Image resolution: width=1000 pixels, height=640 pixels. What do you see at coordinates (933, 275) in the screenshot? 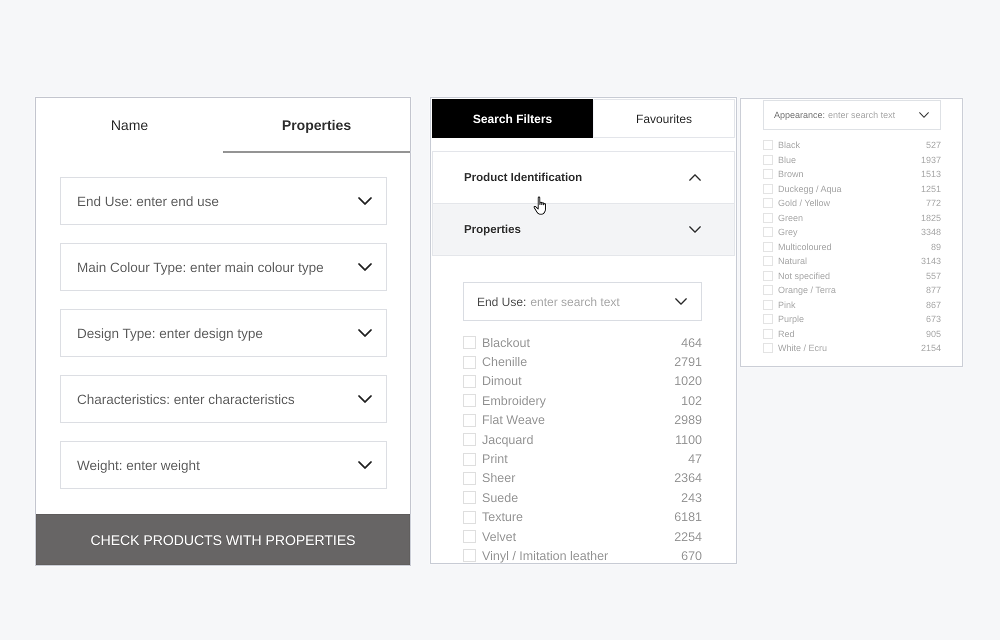
I see `option-count: 557` at bounding box center [933, 275].